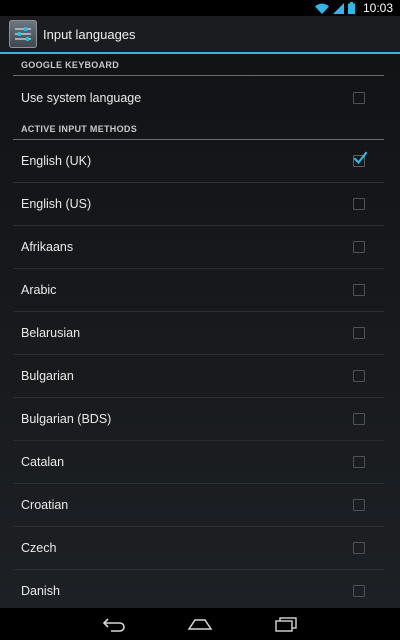 The width and height of the screenshot is (400, 640). I want to click on check-icon, so click(360, 158).